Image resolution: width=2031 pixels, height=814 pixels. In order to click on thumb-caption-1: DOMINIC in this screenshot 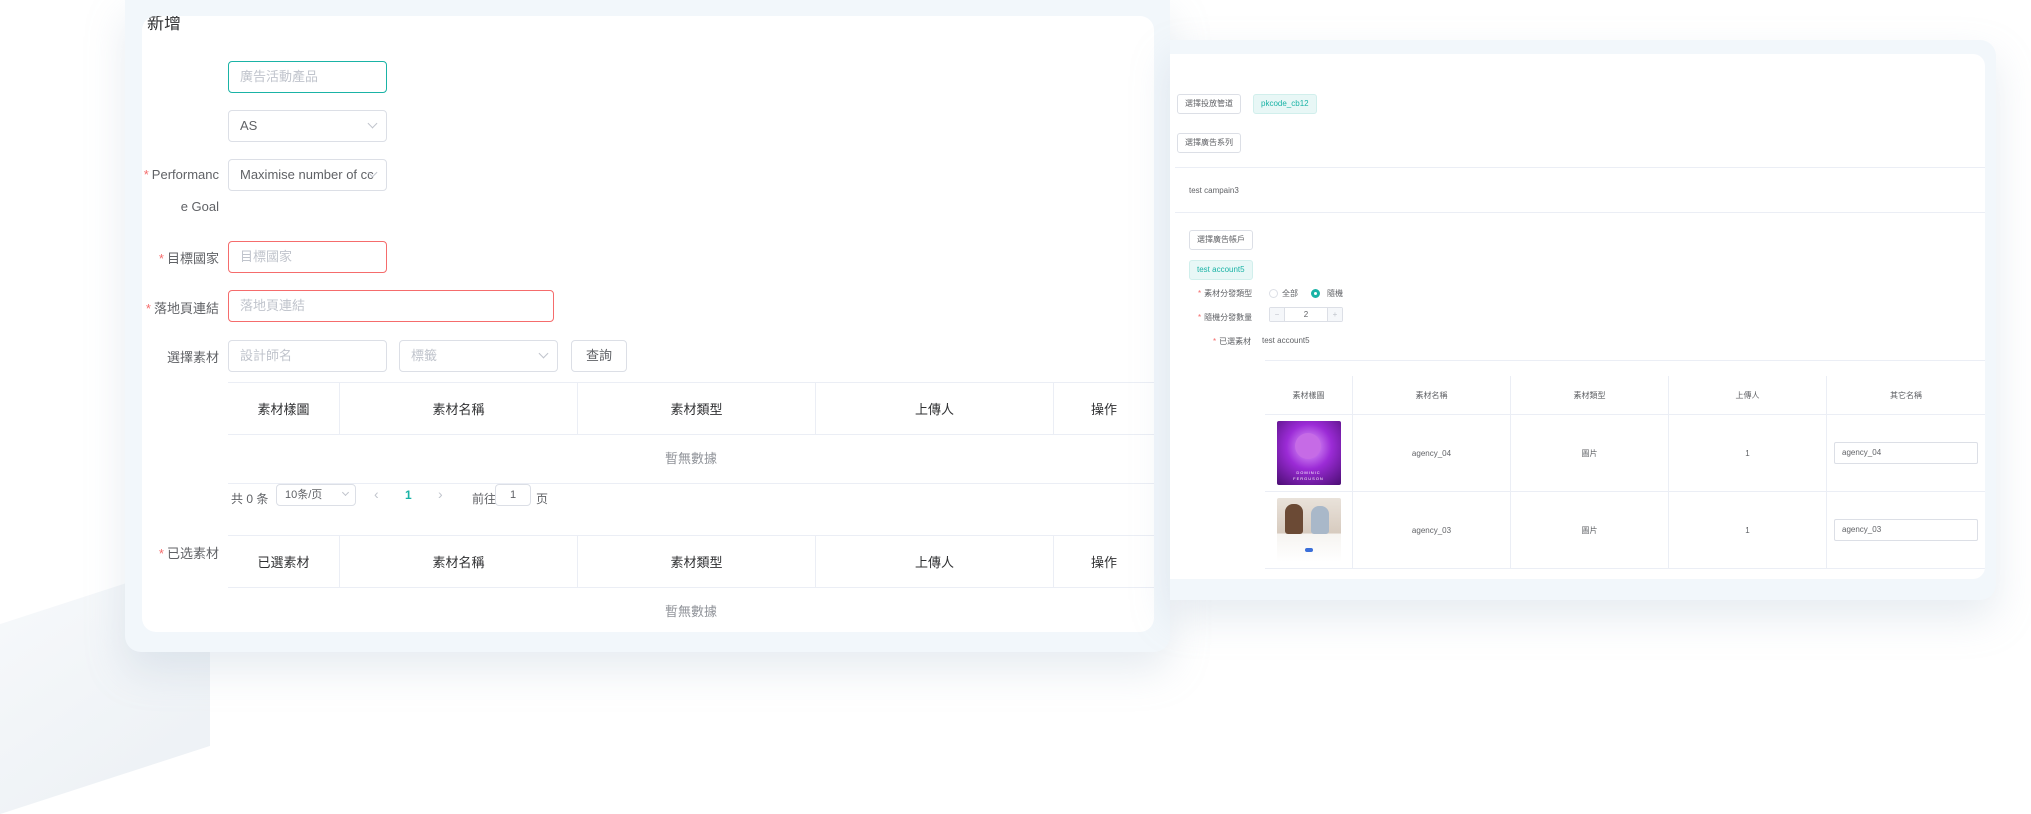, I will do `click(1308, 472)`.